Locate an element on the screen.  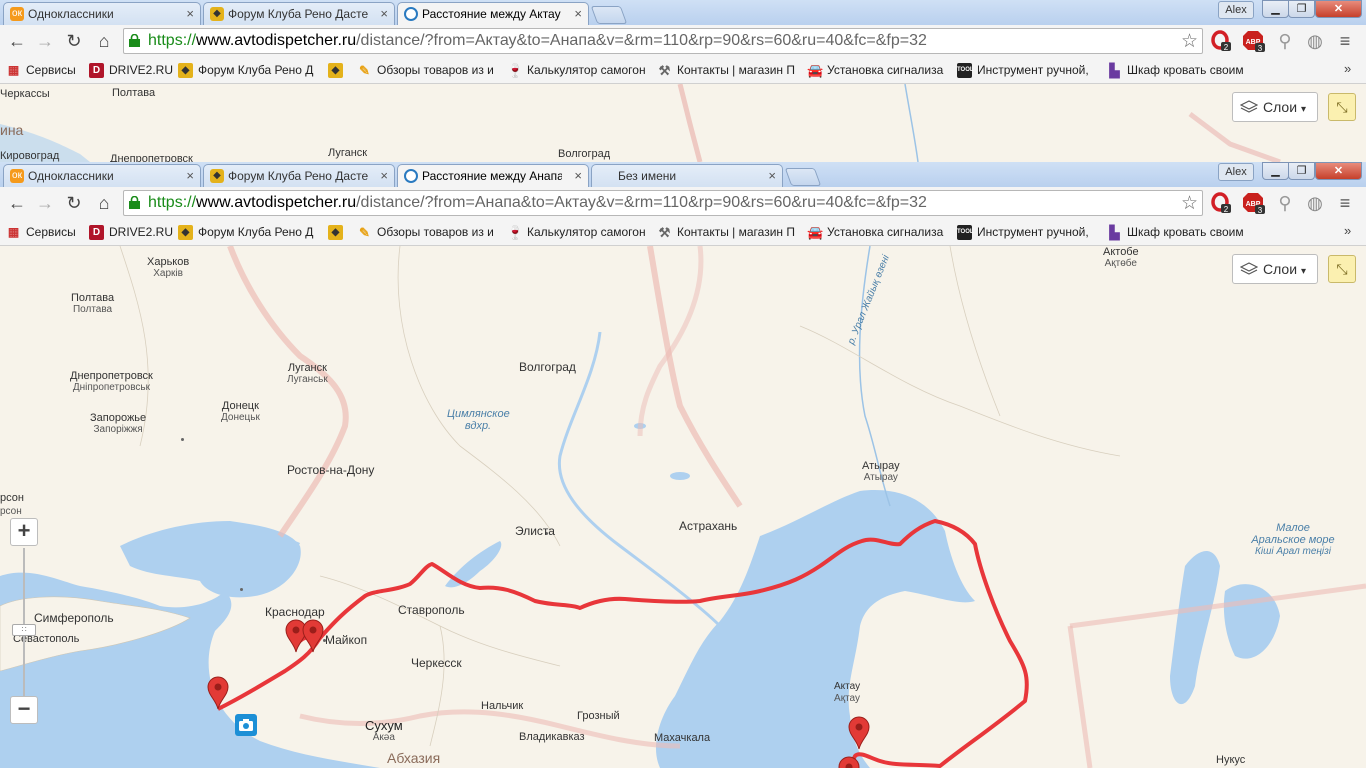
tab-label: Форум Клуба Рено Дастер is located at coordinates (298, 176).